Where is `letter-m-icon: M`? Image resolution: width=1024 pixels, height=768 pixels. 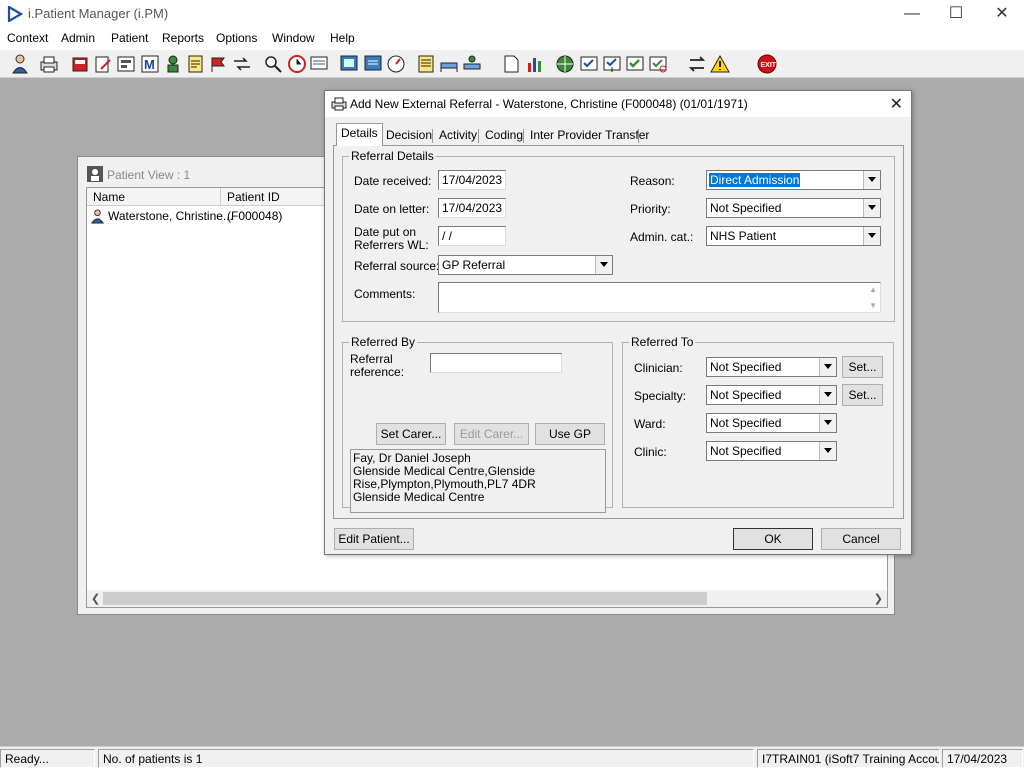
letter-m-icon: M is located at coordinates (150, 64).